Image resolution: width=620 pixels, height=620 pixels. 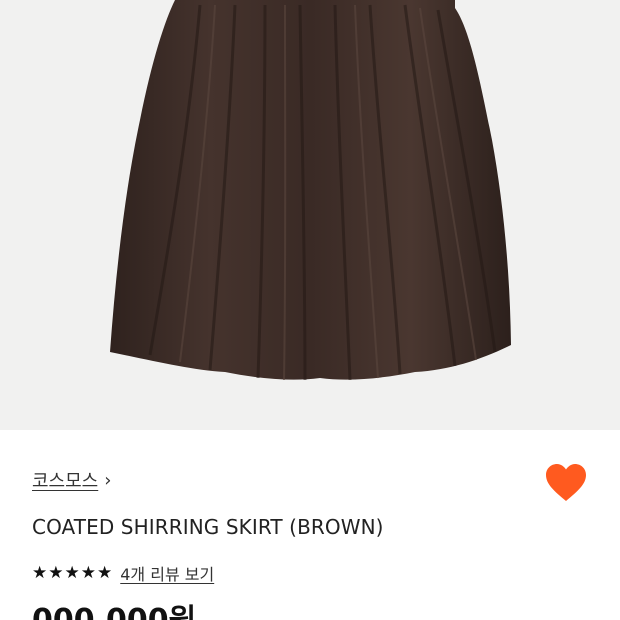 I want to click on chevron-right-icon: ›, so click(x=108, y=480).